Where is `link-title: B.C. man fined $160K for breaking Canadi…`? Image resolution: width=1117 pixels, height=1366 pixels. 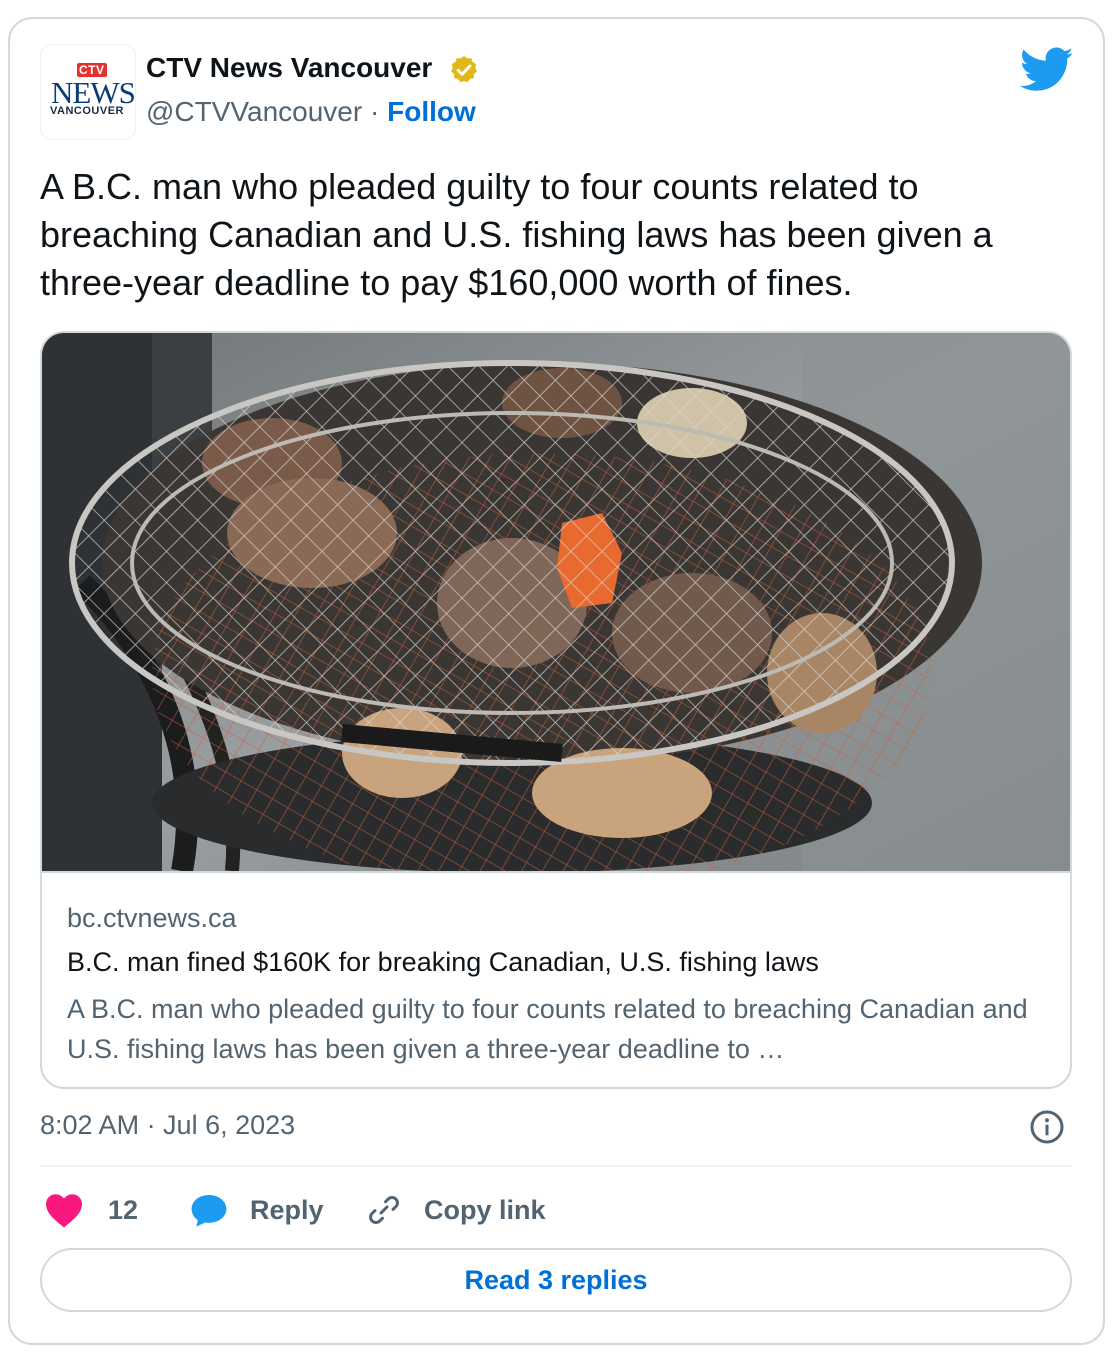 link-title: B.C. man fined $160K for breaking Canadi… is located at coordinates (443, 962).